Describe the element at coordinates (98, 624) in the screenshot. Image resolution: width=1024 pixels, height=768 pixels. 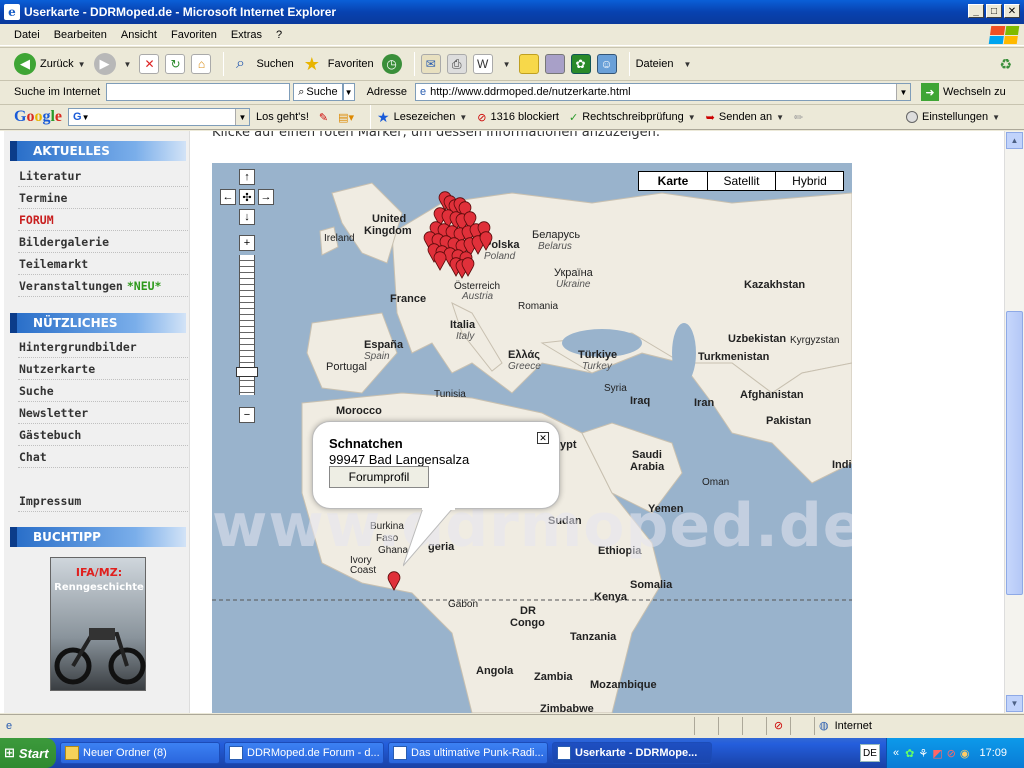
I see `book-cover-image: IFA/MZ: Renngeschichte` at that location.